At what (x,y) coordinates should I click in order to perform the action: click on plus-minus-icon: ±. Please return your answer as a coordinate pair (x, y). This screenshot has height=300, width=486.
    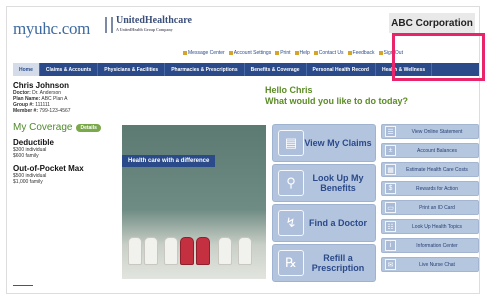
    Looking at the image, I should click on (390, 150).